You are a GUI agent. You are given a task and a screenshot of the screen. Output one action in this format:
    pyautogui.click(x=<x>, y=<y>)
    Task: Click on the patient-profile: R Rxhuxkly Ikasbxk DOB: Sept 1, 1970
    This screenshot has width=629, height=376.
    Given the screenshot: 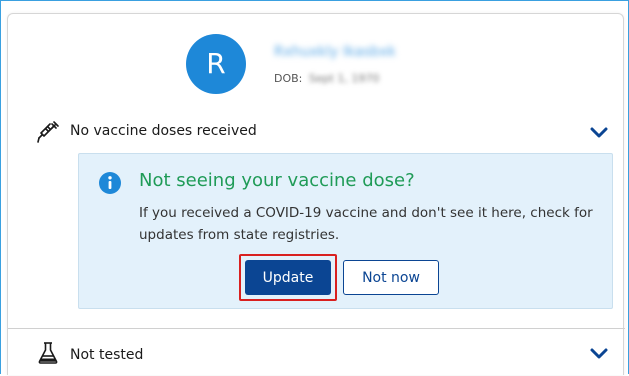 What is the action you would take?
    pyautogui.click(x=336, y=64)
    